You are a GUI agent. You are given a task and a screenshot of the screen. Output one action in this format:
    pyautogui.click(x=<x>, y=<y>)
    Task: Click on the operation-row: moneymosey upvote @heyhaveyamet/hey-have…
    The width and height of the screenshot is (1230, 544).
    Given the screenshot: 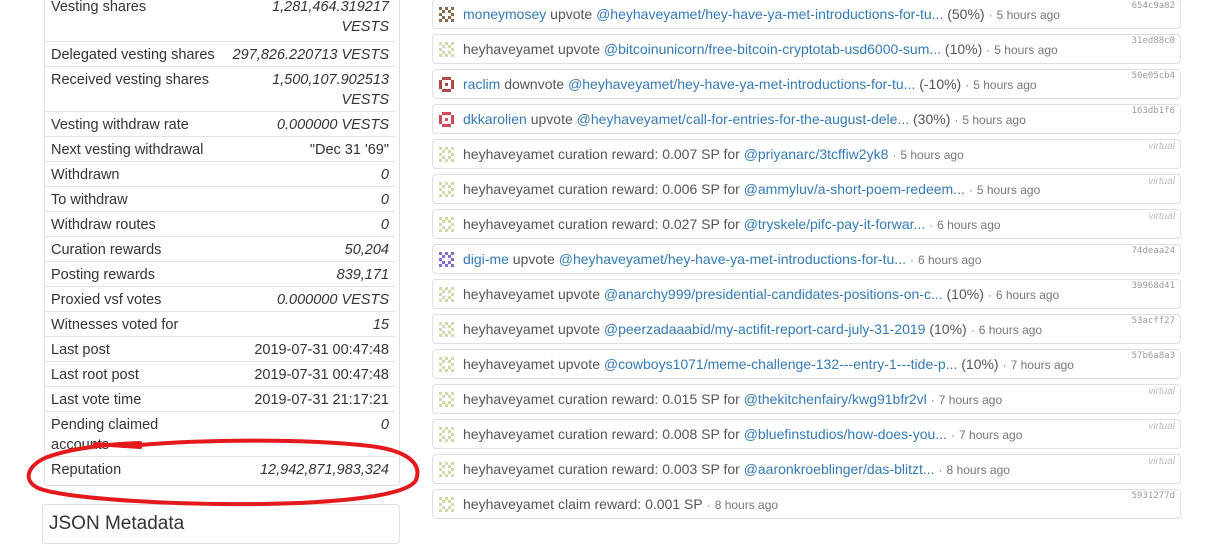 What is the action you would take?
    pyautogui.click(x=806, y=14)
    